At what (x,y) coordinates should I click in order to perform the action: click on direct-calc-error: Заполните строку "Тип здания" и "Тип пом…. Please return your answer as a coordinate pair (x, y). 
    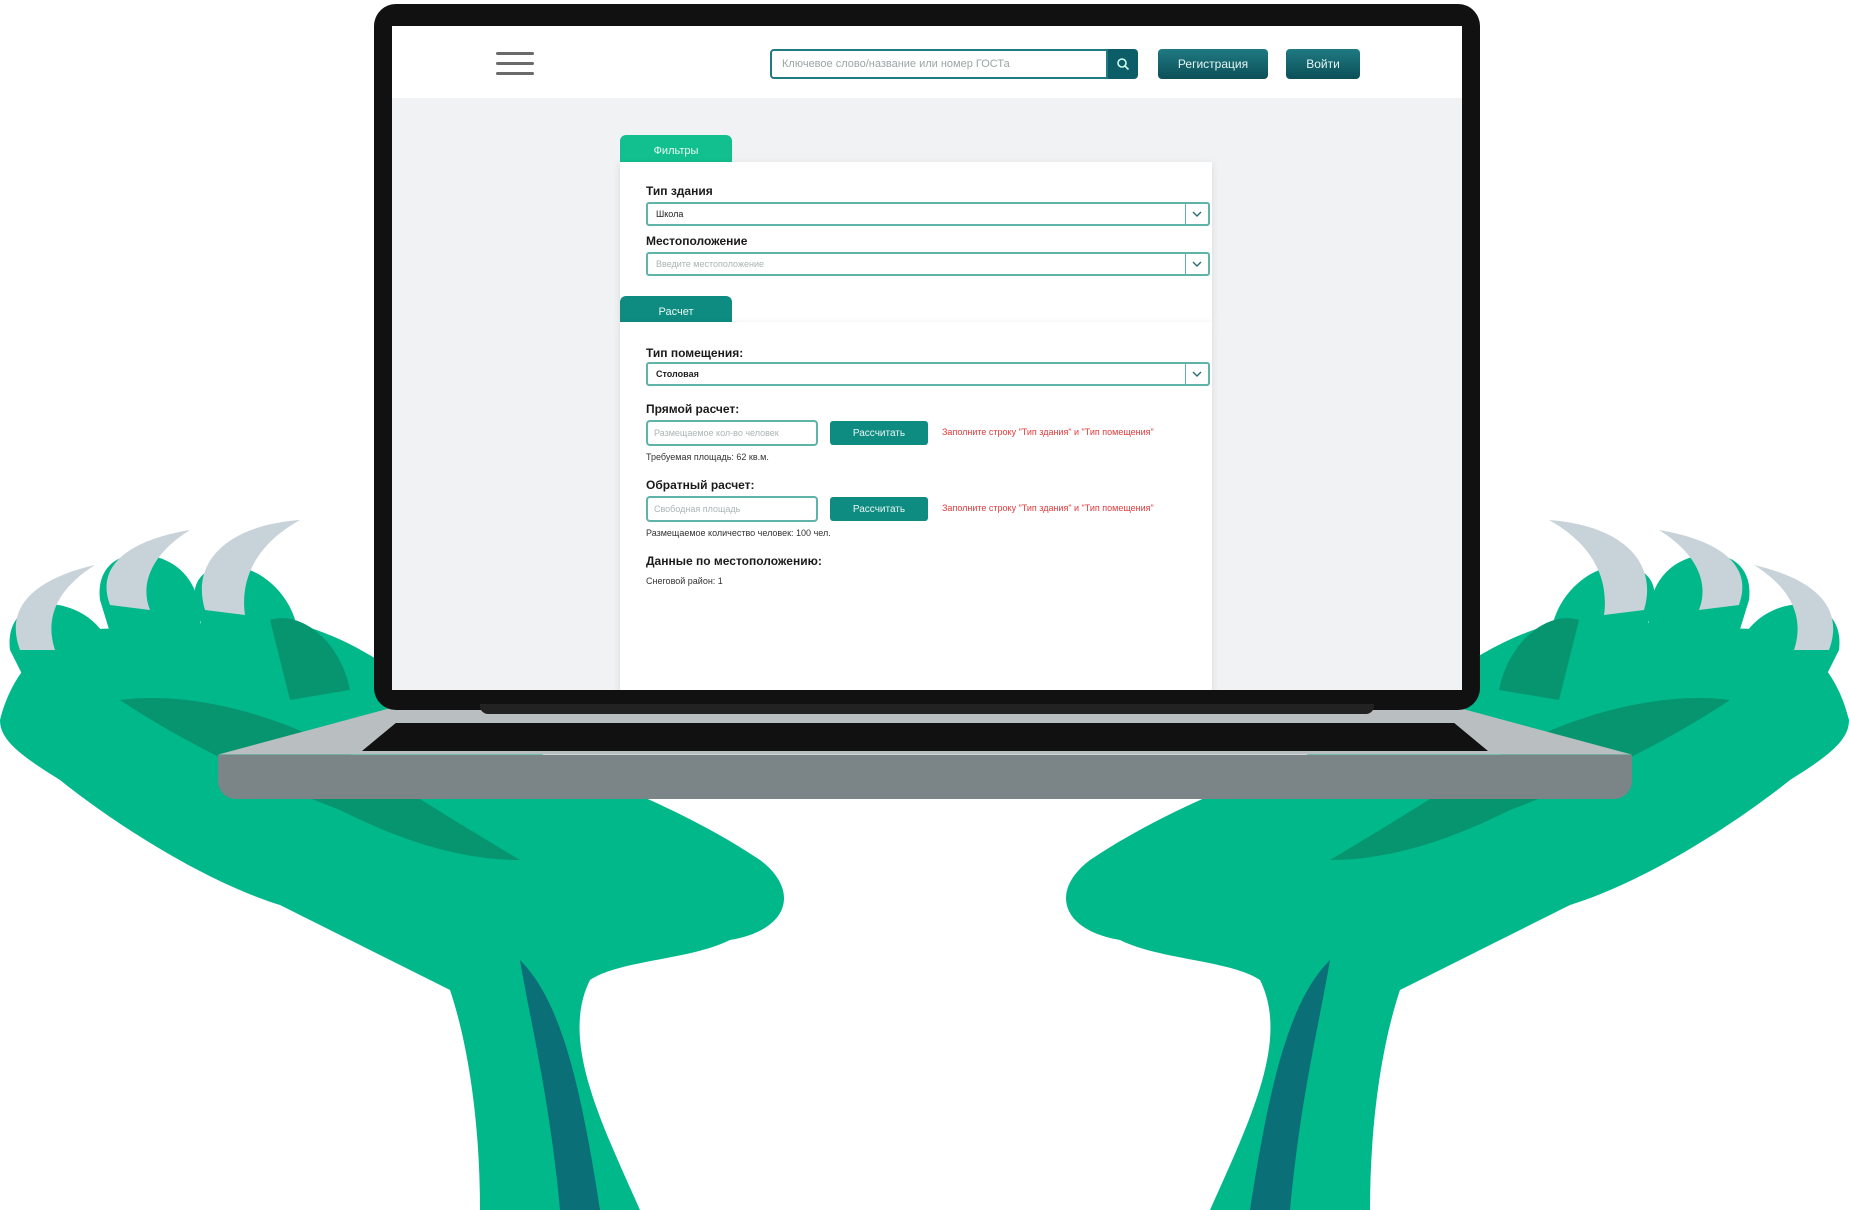
    Looking at the image, I should click on (1048, 432).